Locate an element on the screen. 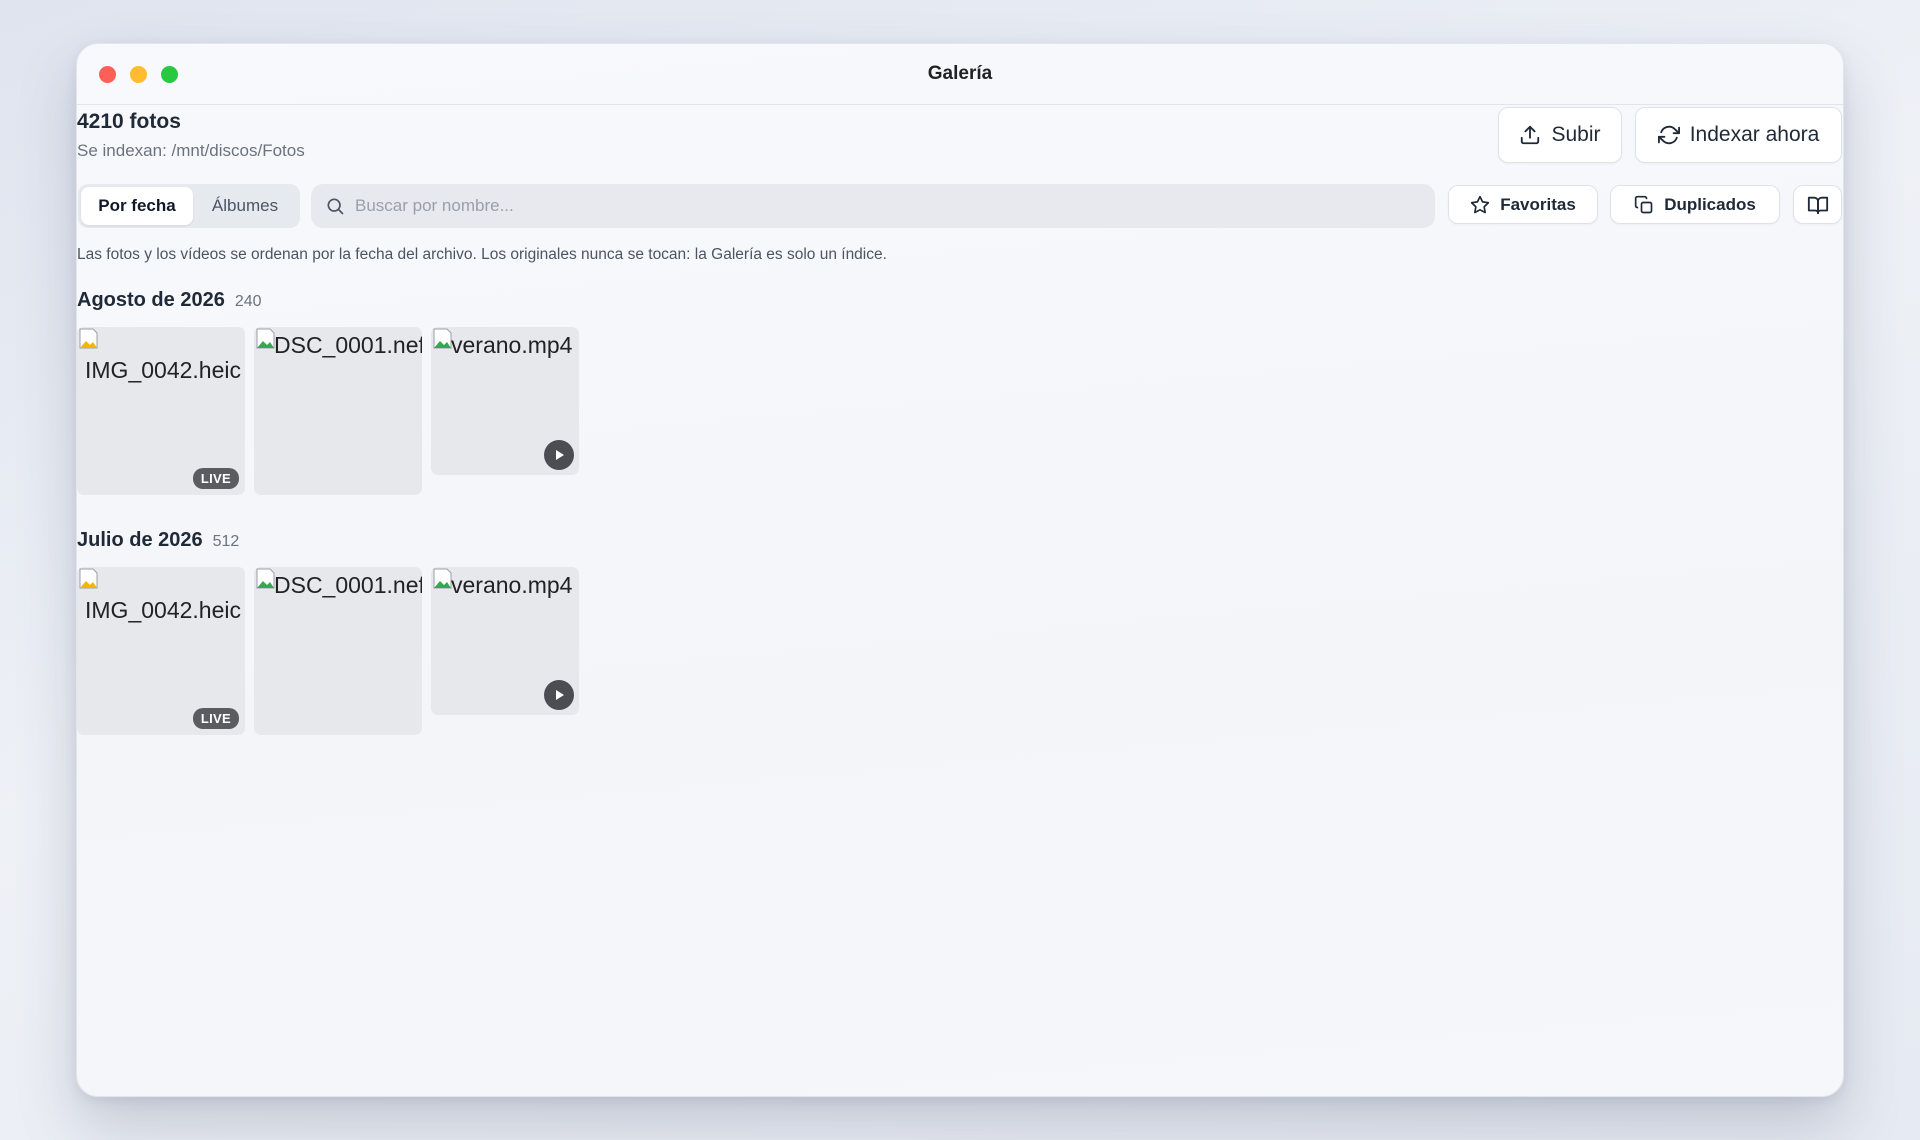 This screenshot has height=1140, width=1920. tab-by-date: Por fecha is located at coordinates (137, 206).